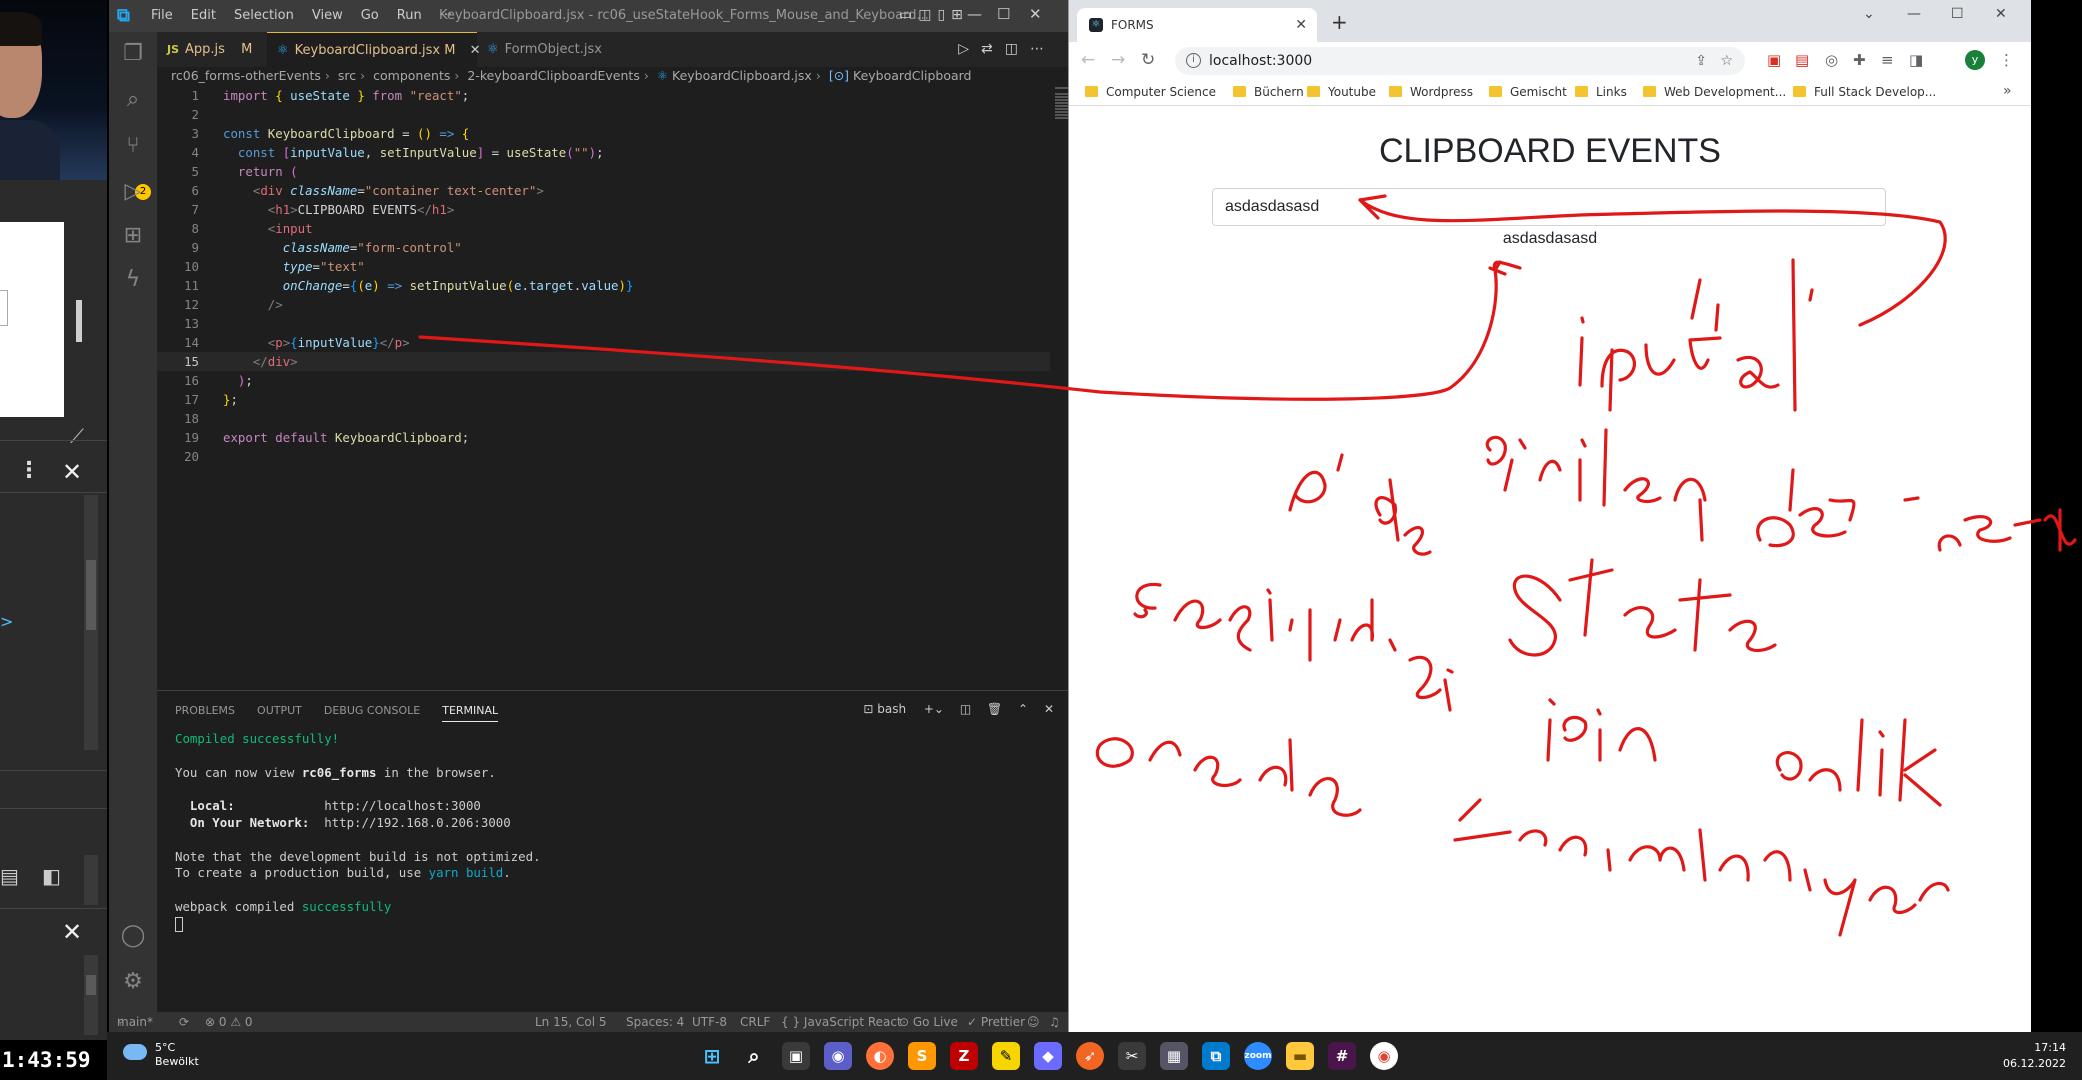 The width and height of the screenshot is (2082, 1080). Describe the element at coordinates (934, 709) in the screenshot. I see `new-terminal-icon: +⌄` at that location.